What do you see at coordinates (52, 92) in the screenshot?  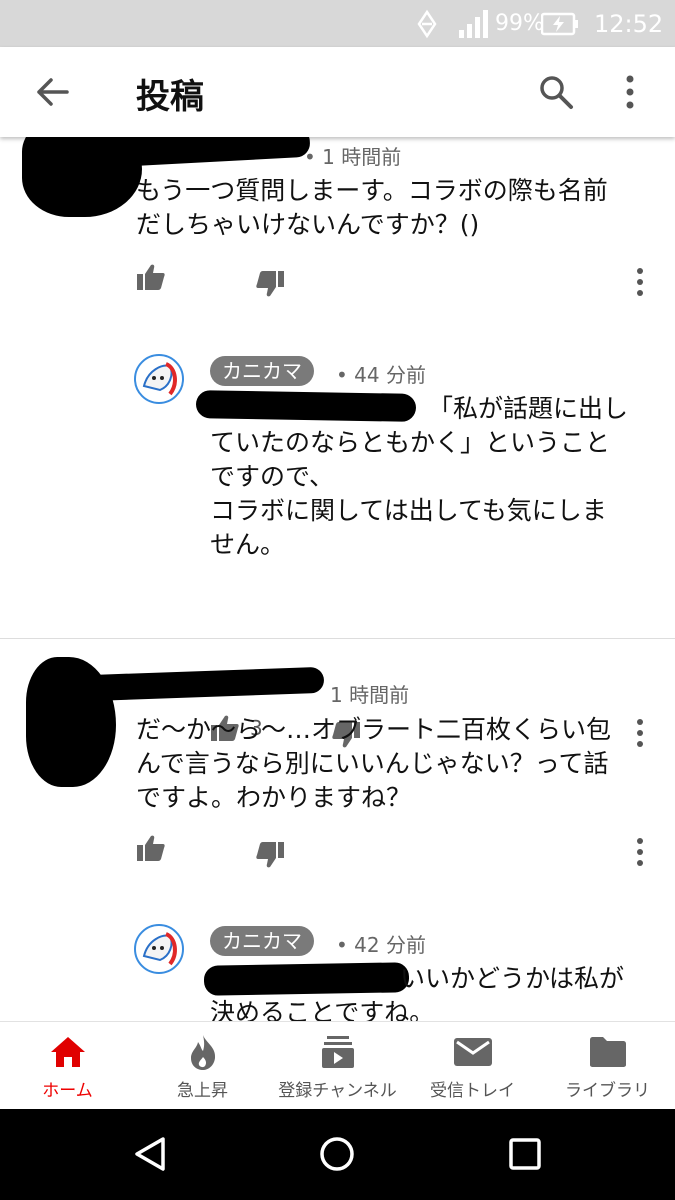 I see `back-arrow-icon` at bounding box center [52, 92].